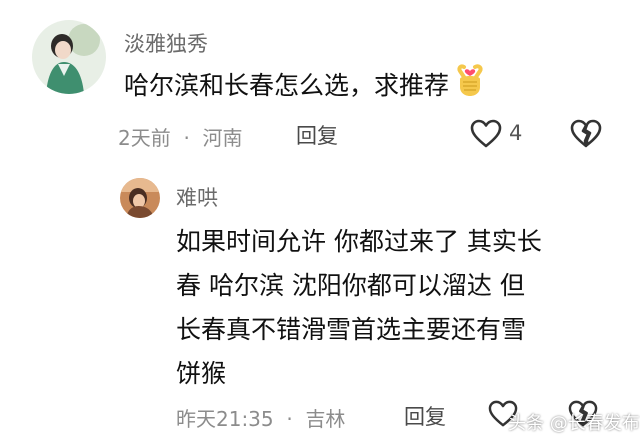 The height and width of the screenshot is (442, 640). What do you see at coordinates (317, 135) in the screenshot?
I see `comment-reply-button: 回复` at bounding box center [317, 135].